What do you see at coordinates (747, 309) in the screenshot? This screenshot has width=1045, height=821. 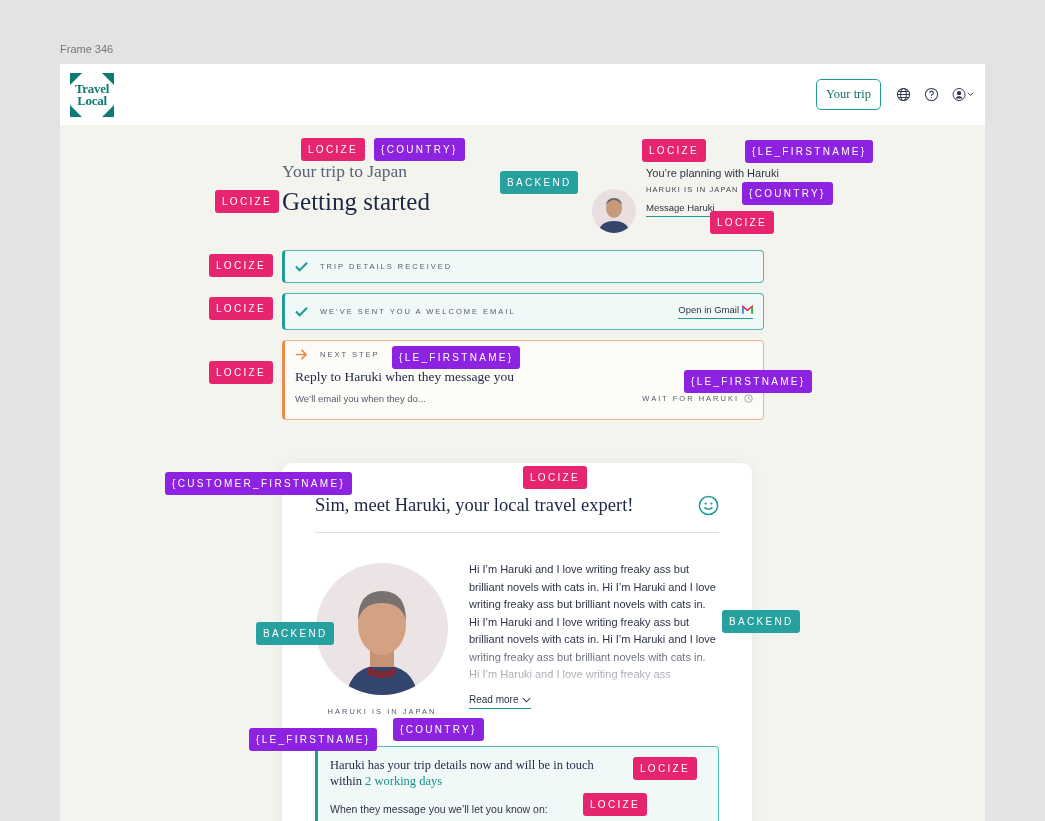 I see `mail-icon` at bounding box center [747, 309].